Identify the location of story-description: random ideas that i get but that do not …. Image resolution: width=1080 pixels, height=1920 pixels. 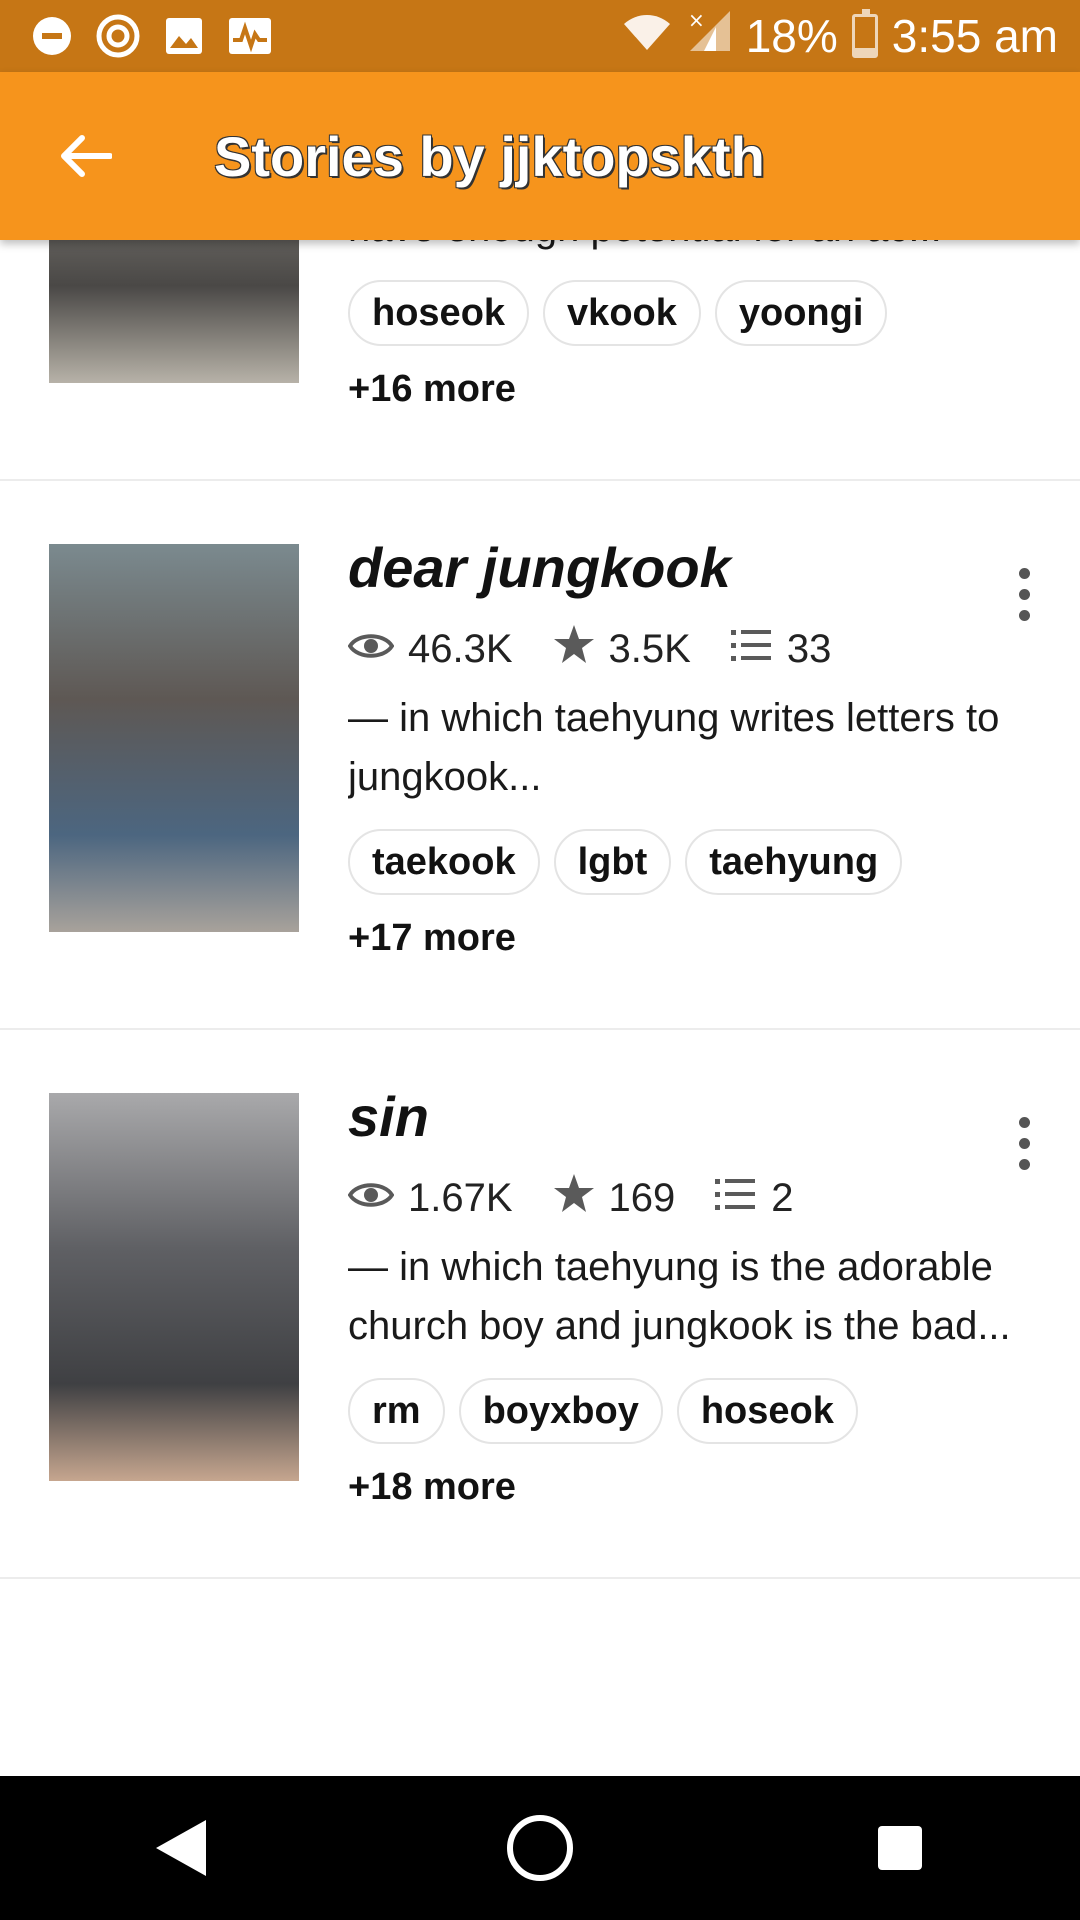
(688, 249).